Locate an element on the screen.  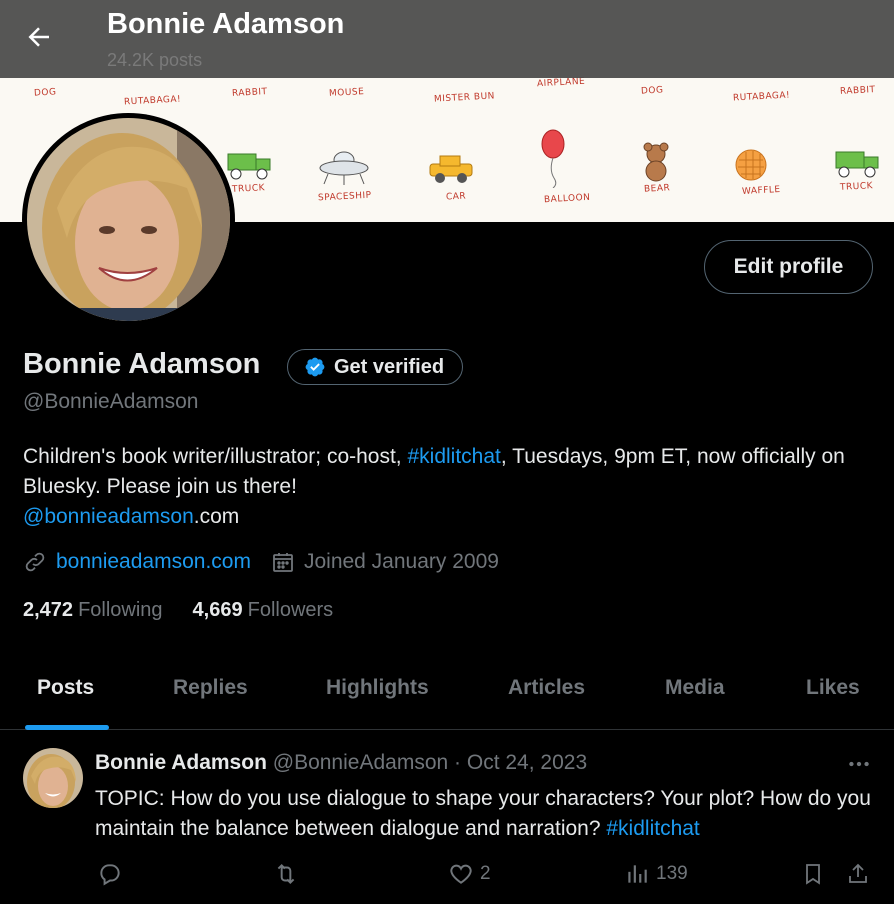
verified-badge-icon is located at coordinates (315, 367).